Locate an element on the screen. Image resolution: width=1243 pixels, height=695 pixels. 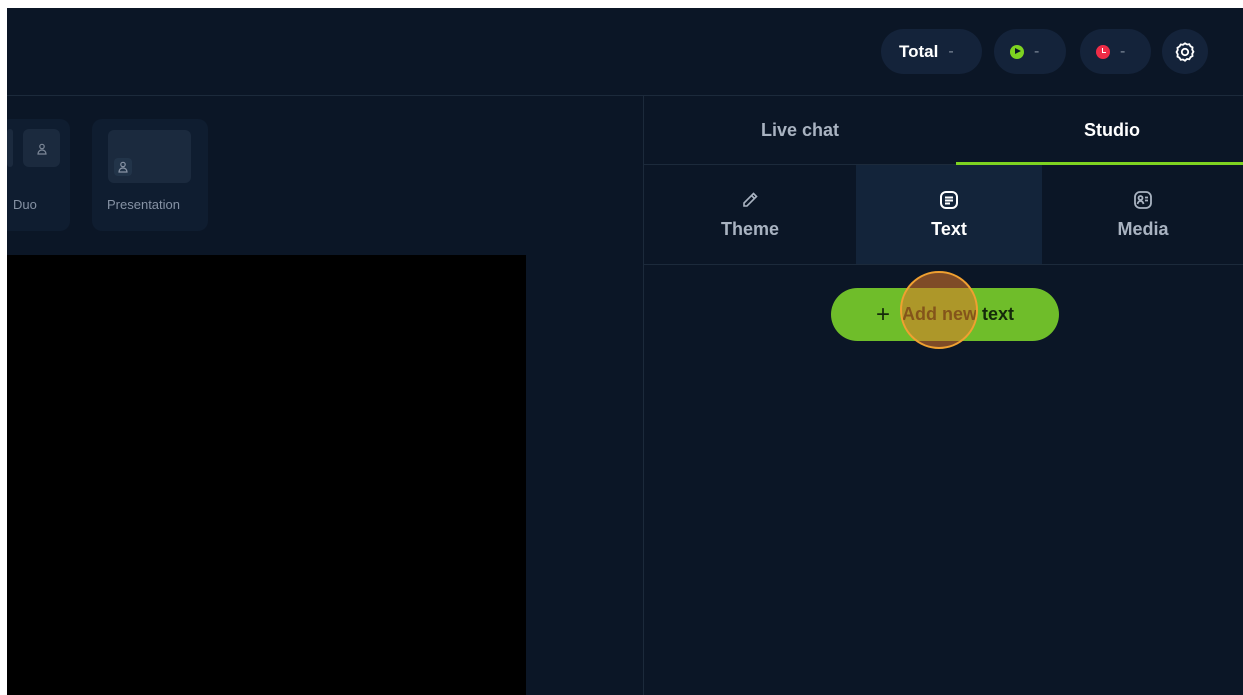
studio-subtabs: Theme Text Media is located at coordinates (943, 215).